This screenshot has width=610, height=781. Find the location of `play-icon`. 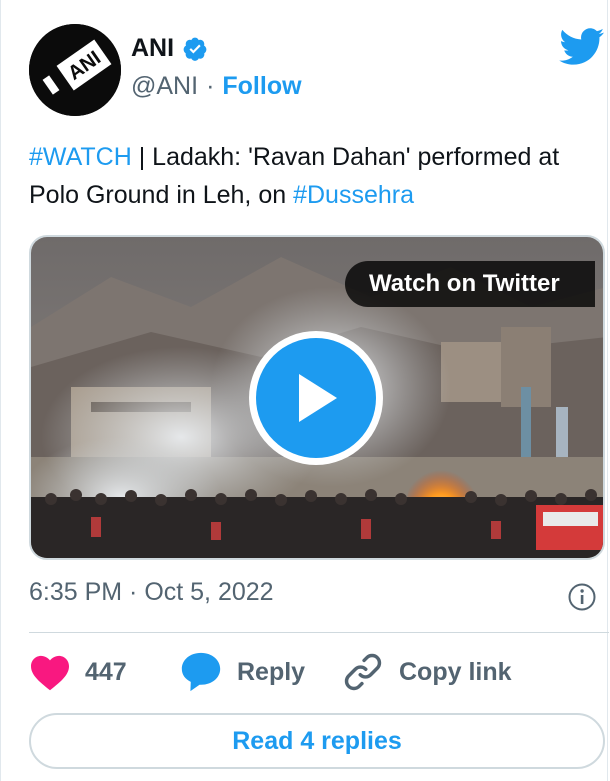

play-icon is located at coordinates (318, 398).